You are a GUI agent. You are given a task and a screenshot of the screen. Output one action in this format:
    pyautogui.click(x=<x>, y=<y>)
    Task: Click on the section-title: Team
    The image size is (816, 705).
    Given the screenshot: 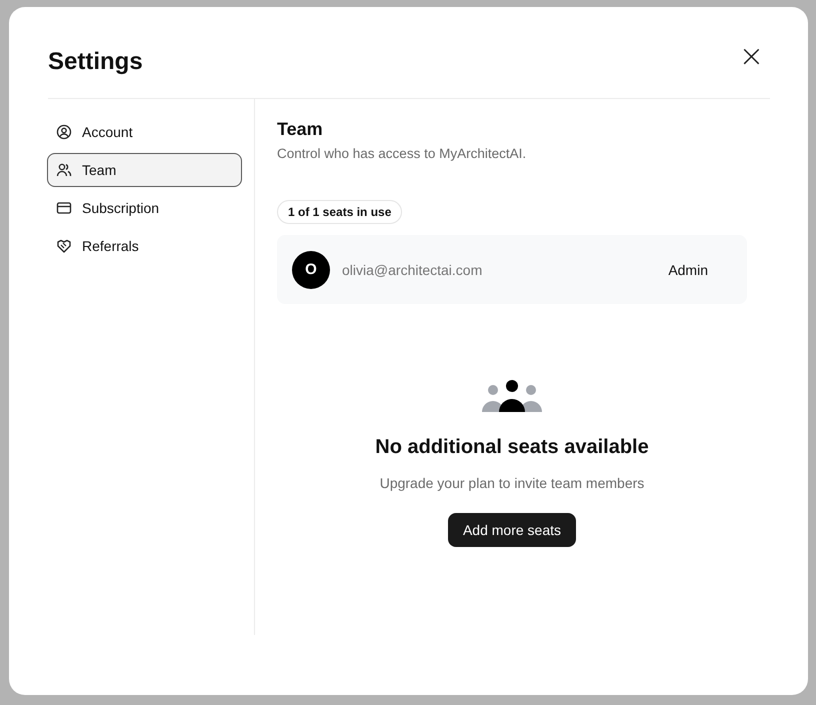 What is the action you would take?
    pyautogui.click(x=300, y=129)
    